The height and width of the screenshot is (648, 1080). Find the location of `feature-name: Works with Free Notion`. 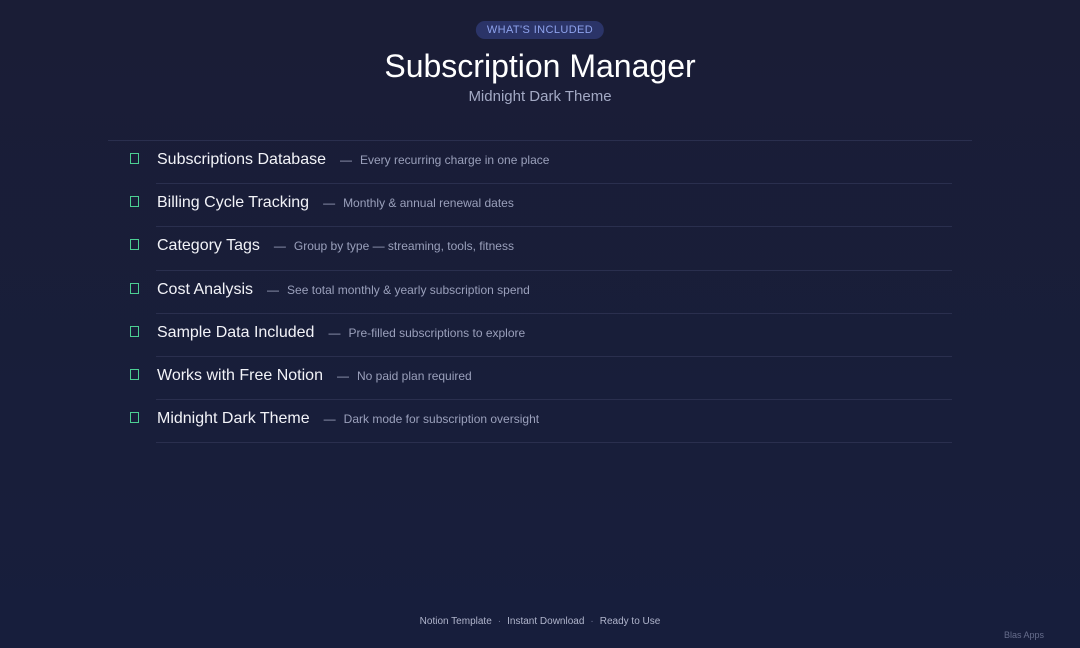

feature-name: Works with Free Notion is located at coordinates (240, 375).